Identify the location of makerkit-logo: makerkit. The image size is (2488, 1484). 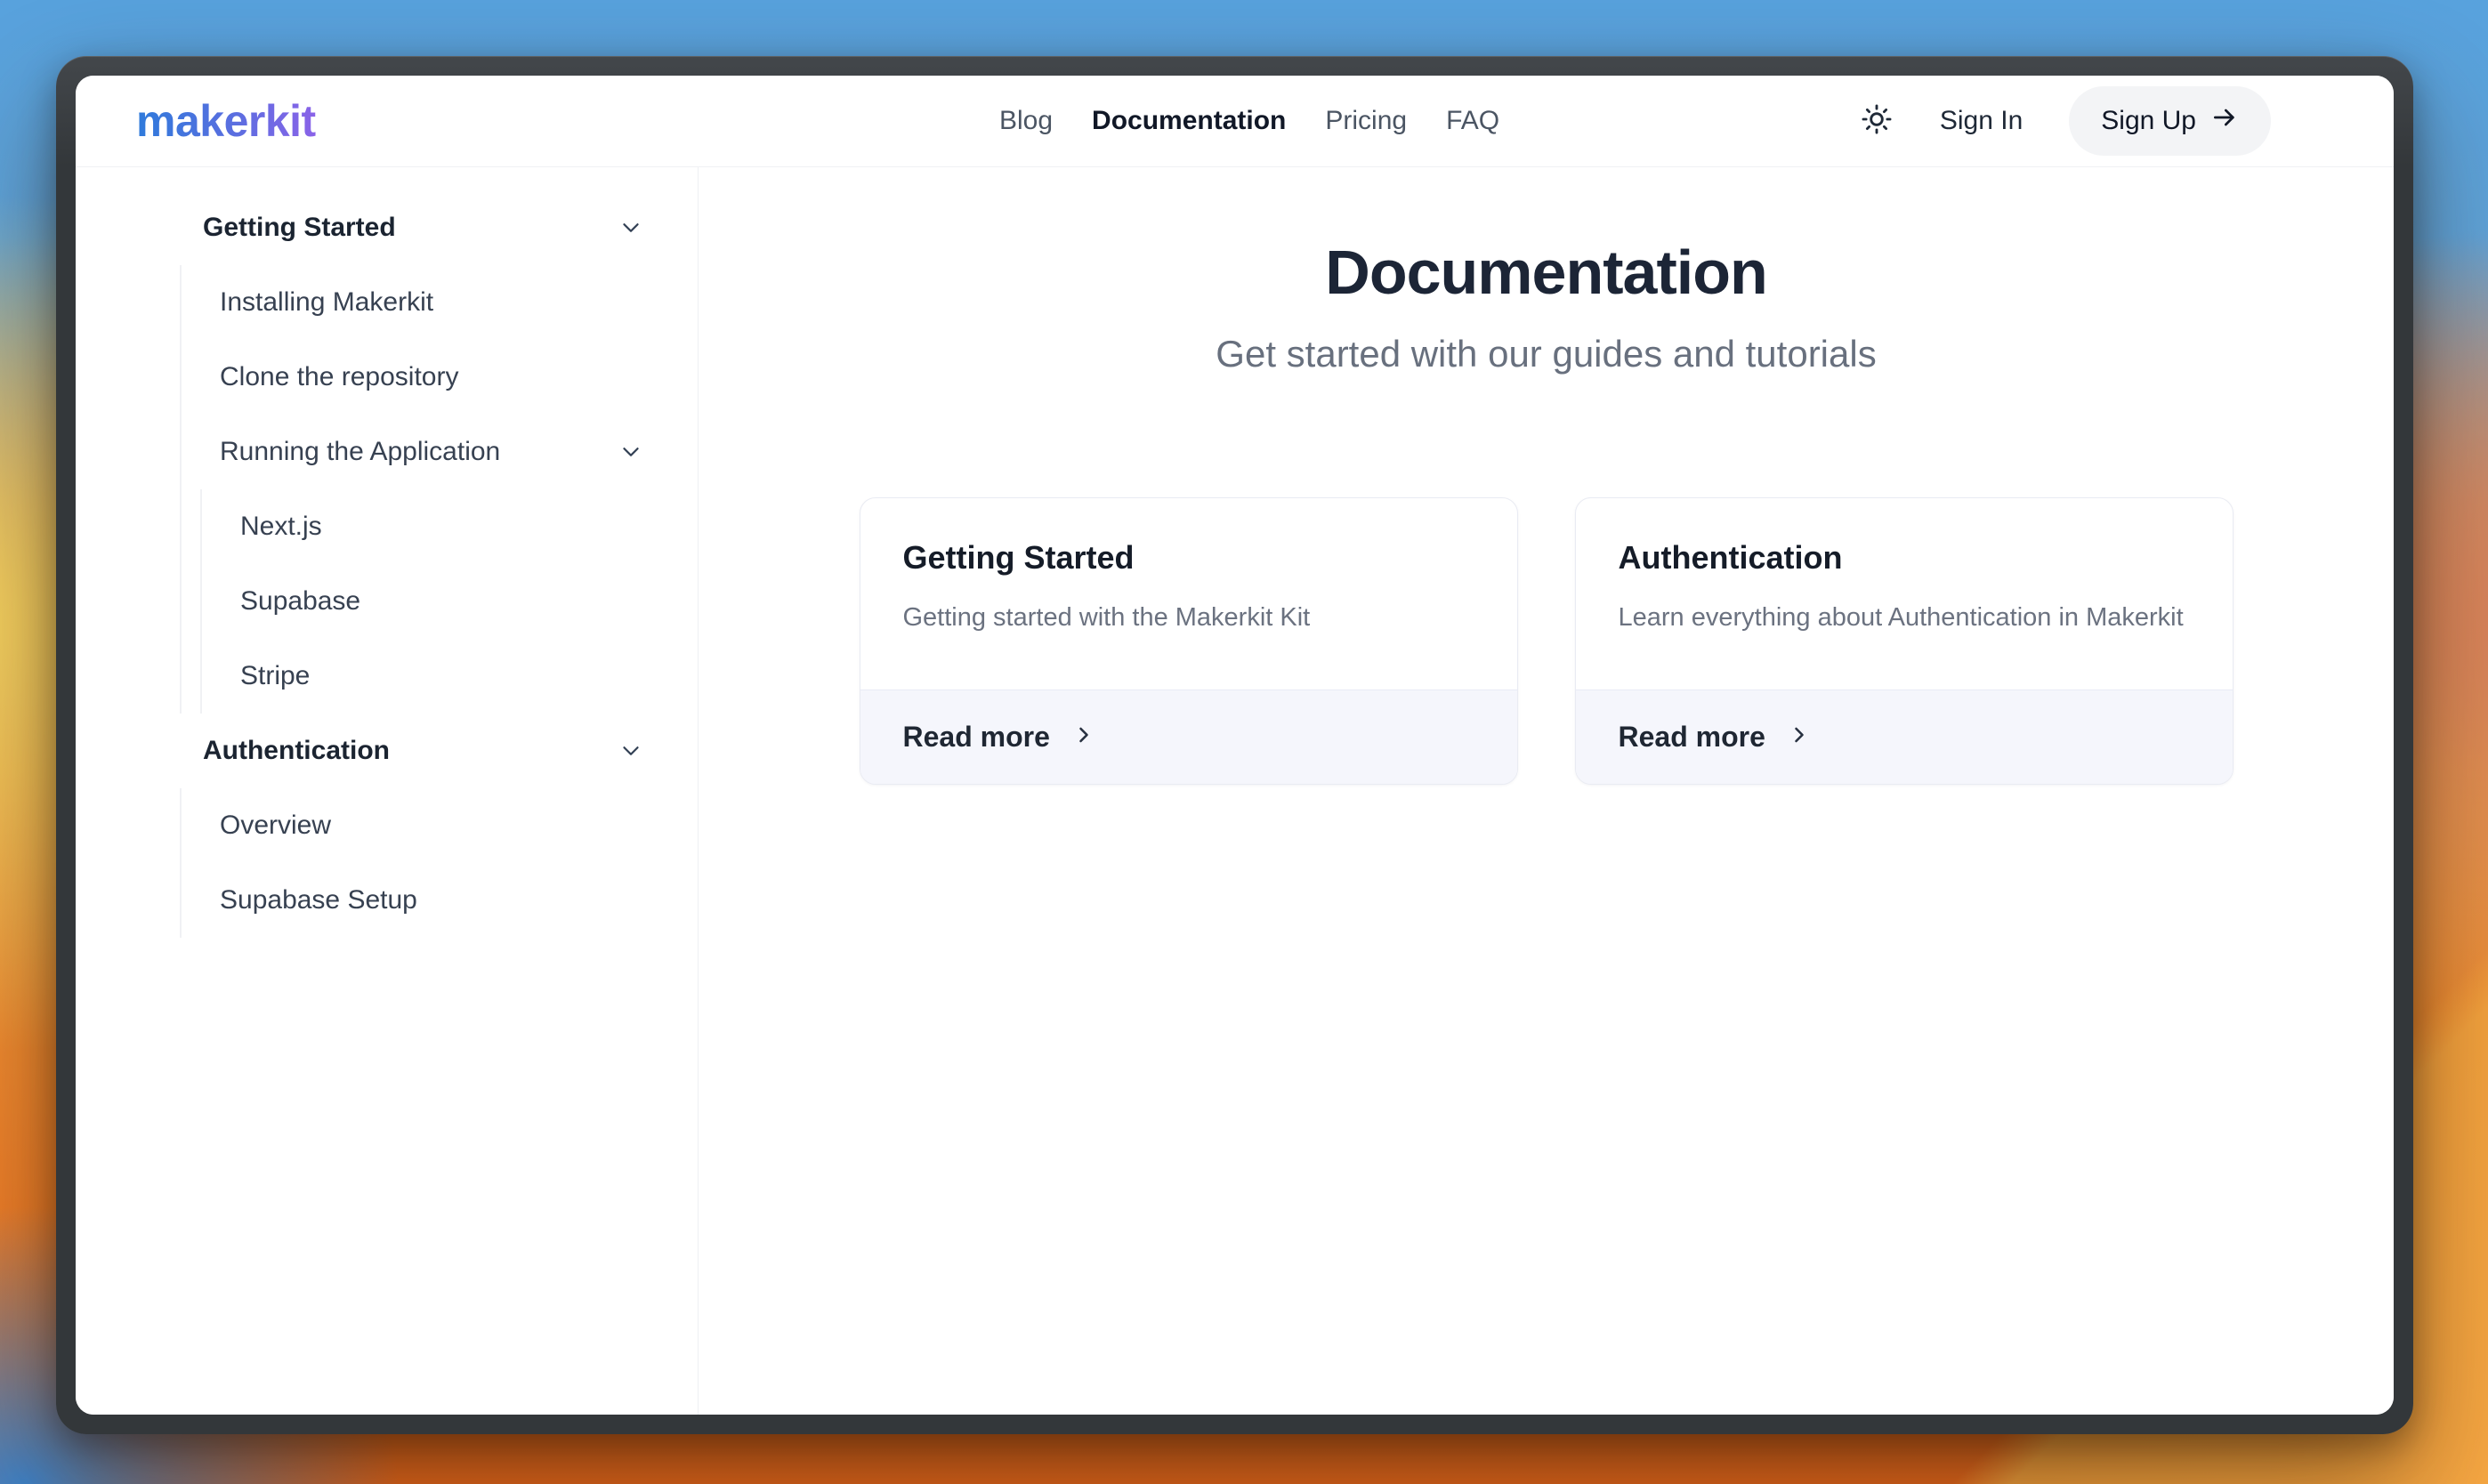
(226, 121).